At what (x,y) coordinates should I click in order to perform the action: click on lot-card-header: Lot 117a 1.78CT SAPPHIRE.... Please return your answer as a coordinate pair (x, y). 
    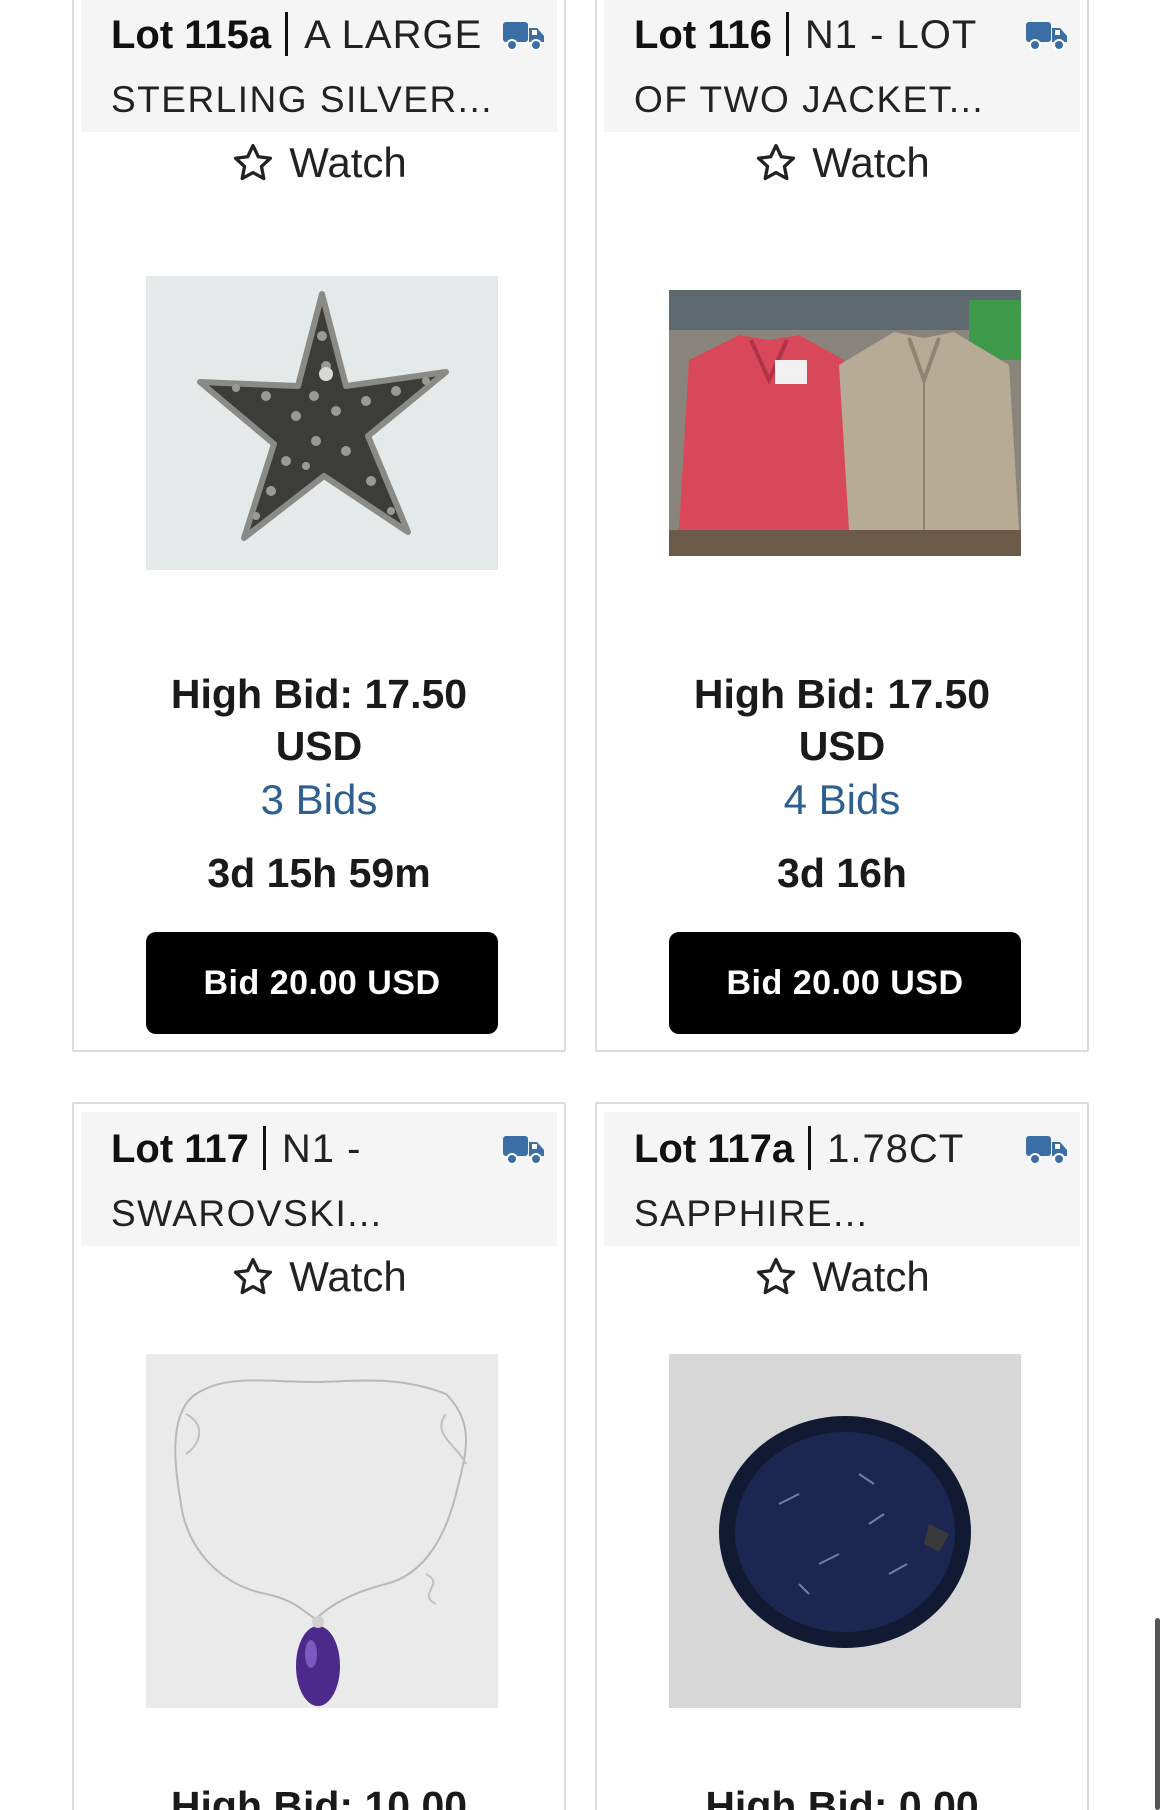
    Looking at the image, I should click on (842, 1179).